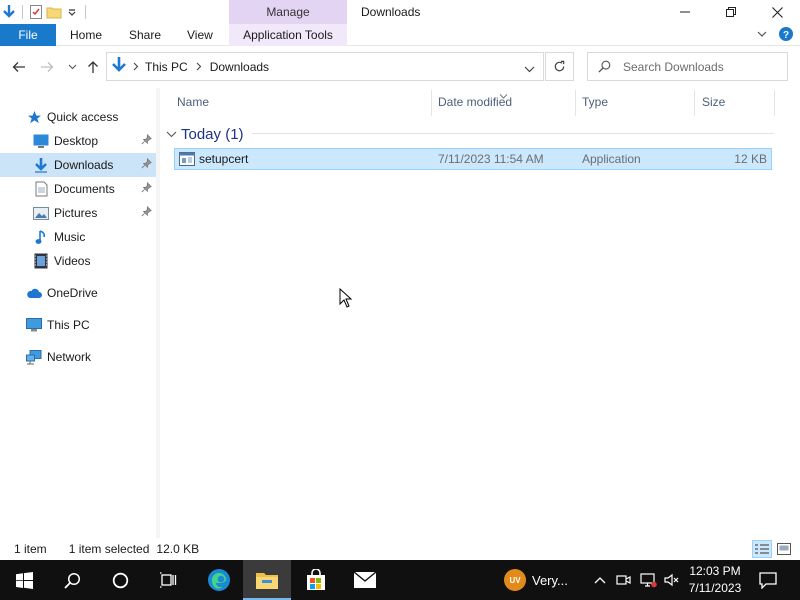 Image resolution: width=800 pixels, height=600 pixels. What do you see at coordinates (513, 133) in the screenshot?
I see `group-divider-line` at bounding box center [513, 133].